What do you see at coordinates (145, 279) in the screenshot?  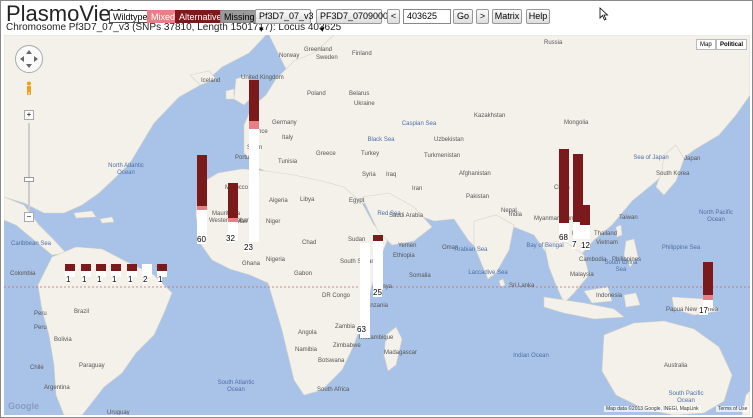 I see `sample-count: 2` at bounding box center [145, 279].